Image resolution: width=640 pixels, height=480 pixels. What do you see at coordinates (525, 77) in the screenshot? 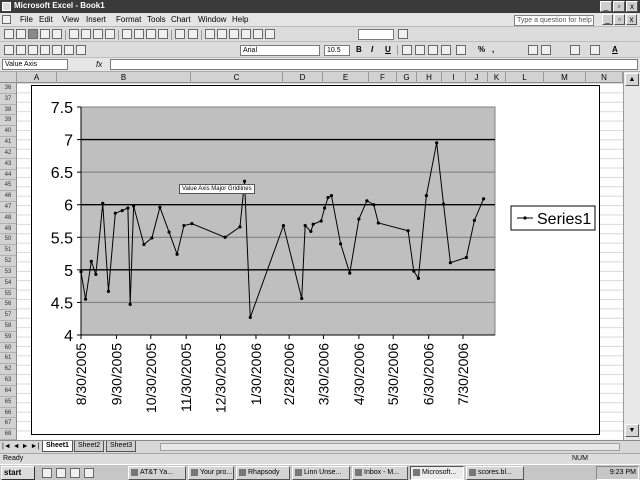
I see `column-header: L` at bounding box center [525, 77].